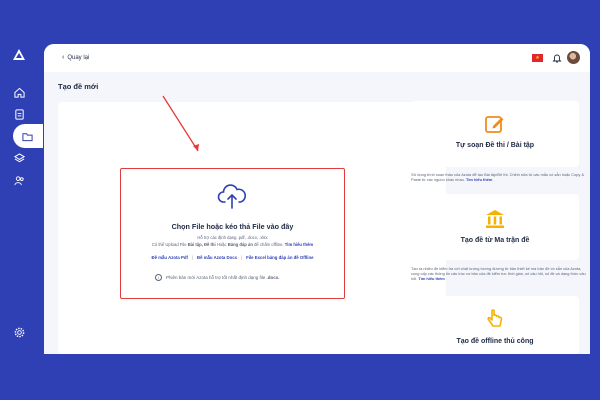 Image resolution: width=600 pixels, height=400 pixels. What do you see at coordinates (537, 58) in the screenshot?
I see `vietnam-flag-icon: ★` at bounding box center [537, 58].